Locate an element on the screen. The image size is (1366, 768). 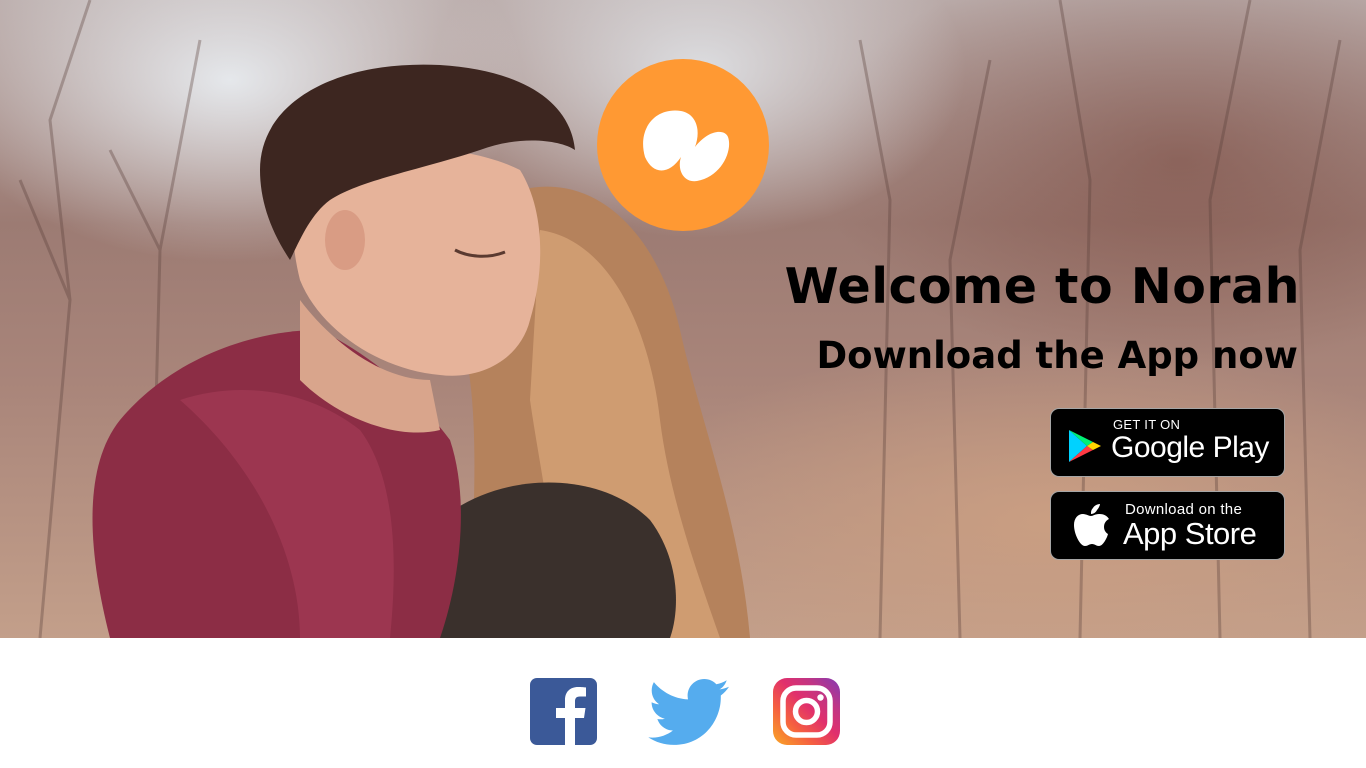
twitter-link is located at coordinates (688, 712).